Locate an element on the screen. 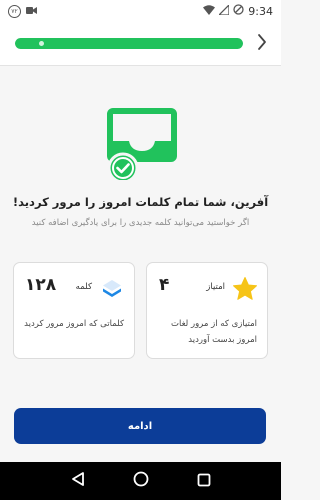  words-card: کلمه ۱۲۸ کلماتی که امروز مرور کردید is located at coordinates (74, 310).